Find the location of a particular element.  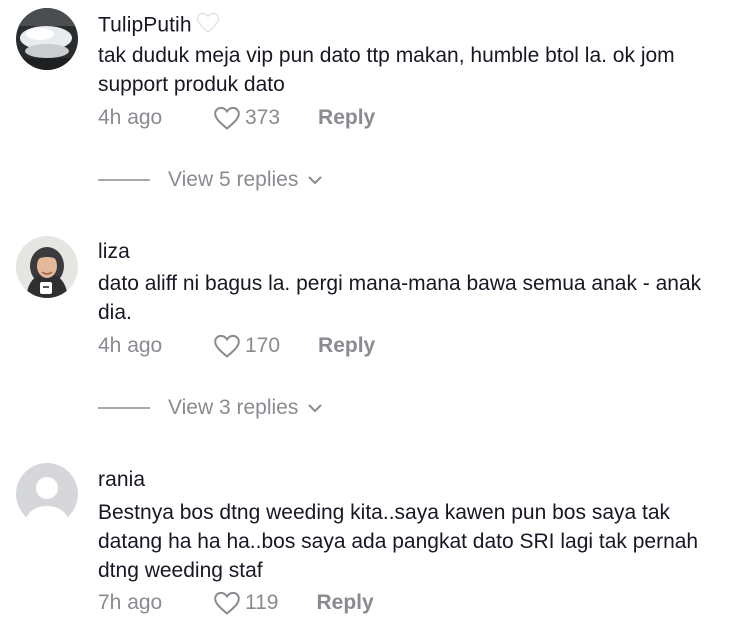

like-button: 373 is located at coordinates (246, 118).